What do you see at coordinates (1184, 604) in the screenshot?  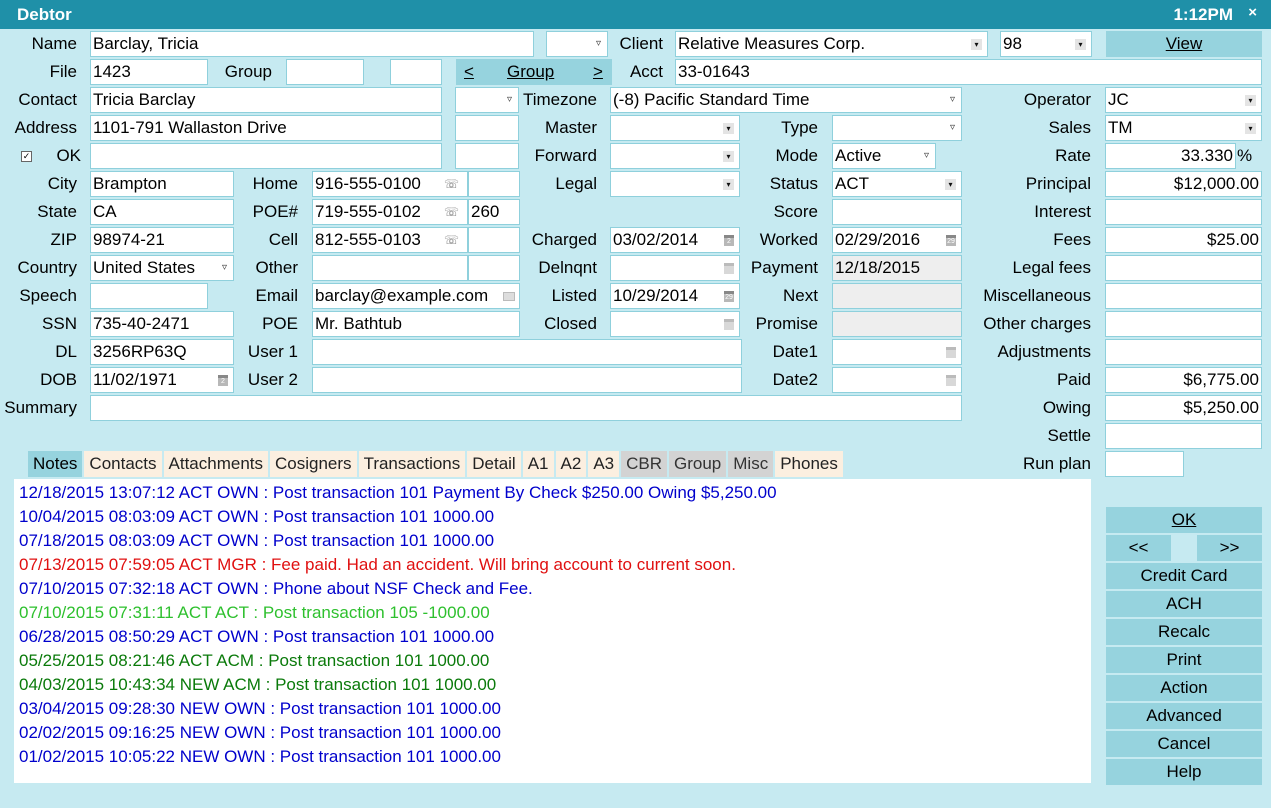 I see `ach-button: ACH` at bounding box center [1184, 604].